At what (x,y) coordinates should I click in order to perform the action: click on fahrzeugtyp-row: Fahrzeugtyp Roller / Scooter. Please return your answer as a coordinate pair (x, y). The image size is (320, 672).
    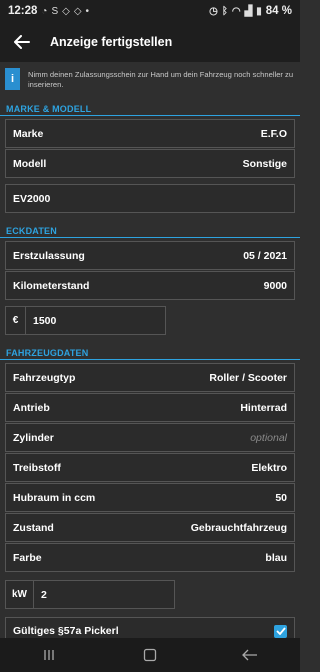
    Looking at the image, I should click on (150, 377).